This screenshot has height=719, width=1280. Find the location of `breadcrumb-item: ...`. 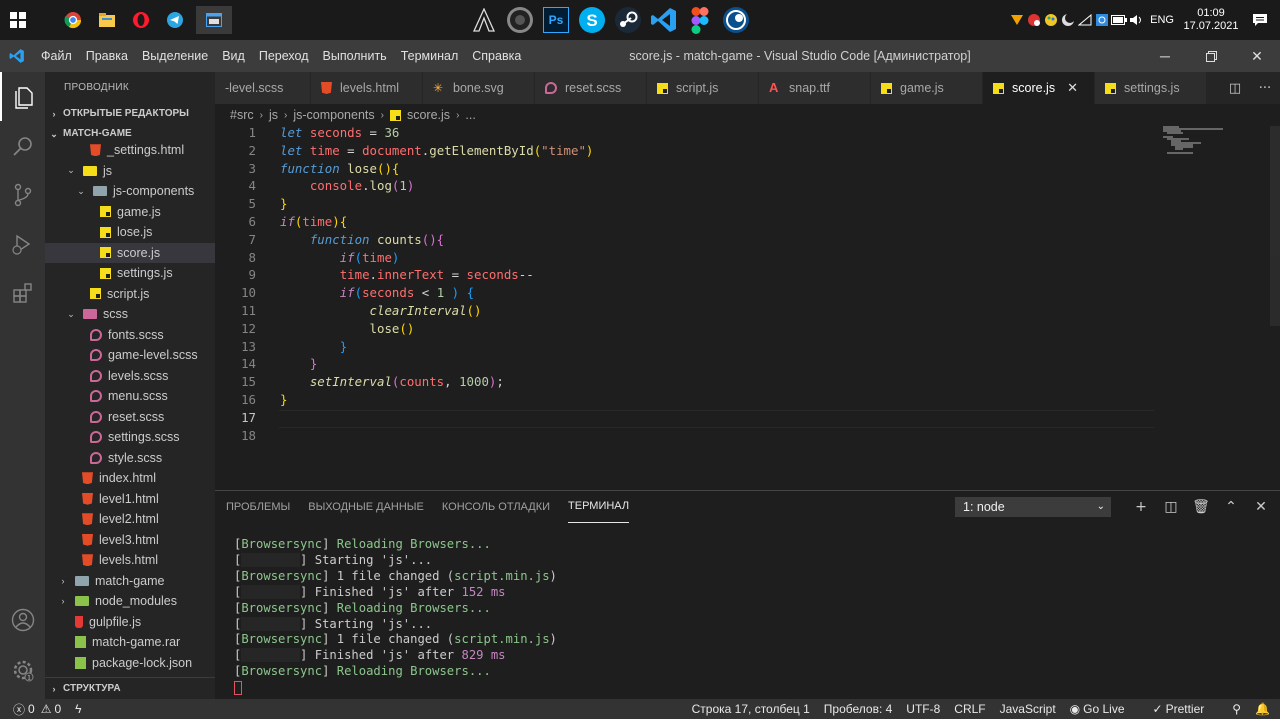

breadcrumb-item: ... is located at coordinates (470, 115).